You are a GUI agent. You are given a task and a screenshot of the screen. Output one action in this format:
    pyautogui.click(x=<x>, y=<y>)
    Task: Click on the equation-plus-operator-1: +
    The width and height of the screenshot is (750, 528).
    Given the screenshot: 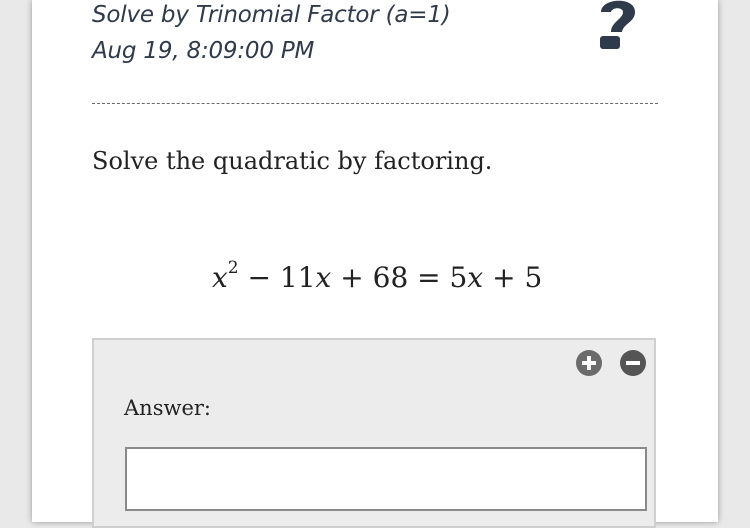 What is the action you would take?
    pyautogui.click(x=352, y=277)
    